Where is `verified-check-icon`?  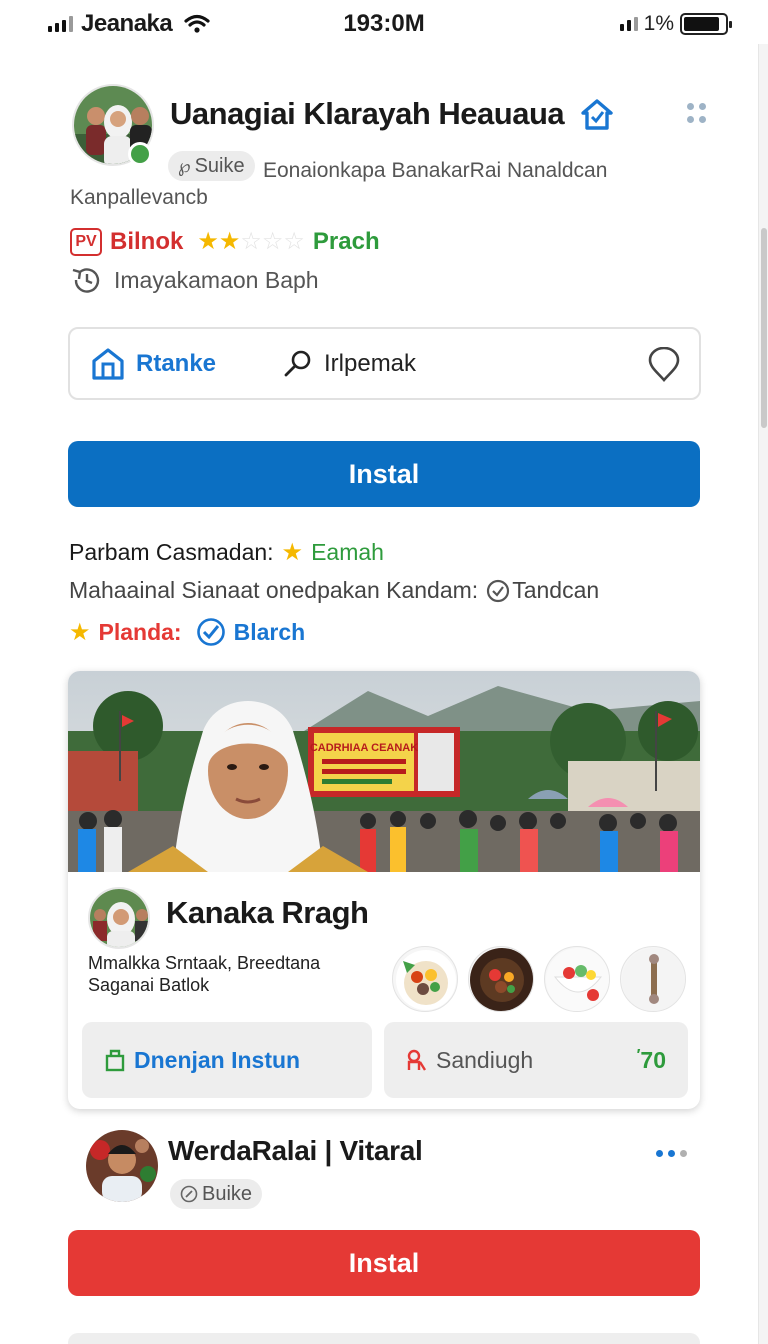
verified-check-icon is located at coordinates (210, 632).